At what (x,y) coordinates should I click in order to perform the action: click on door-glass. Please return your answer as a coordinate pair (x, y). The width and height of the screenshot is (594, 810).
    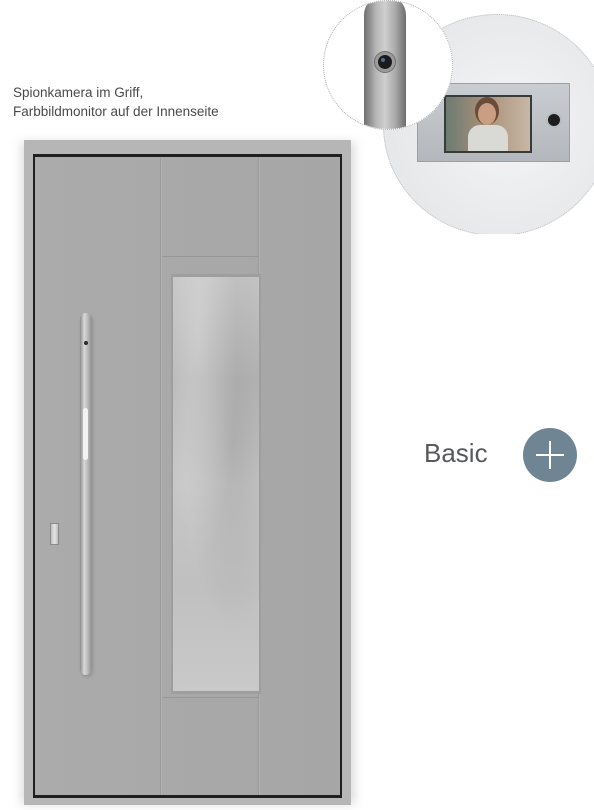
    Looking at the image, I should click on (216, 484).